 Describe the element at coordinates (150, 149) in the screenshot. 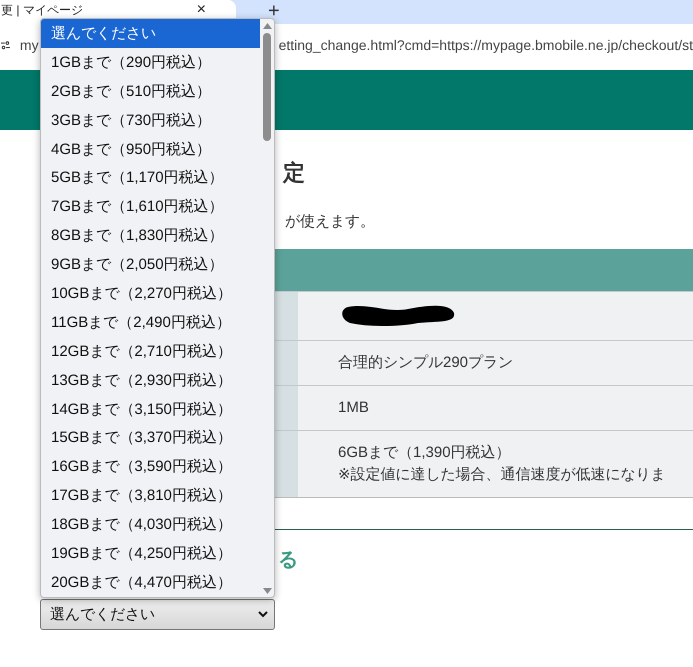

I see `dropdown-option: 4GBまで（950円税込）` at that location.